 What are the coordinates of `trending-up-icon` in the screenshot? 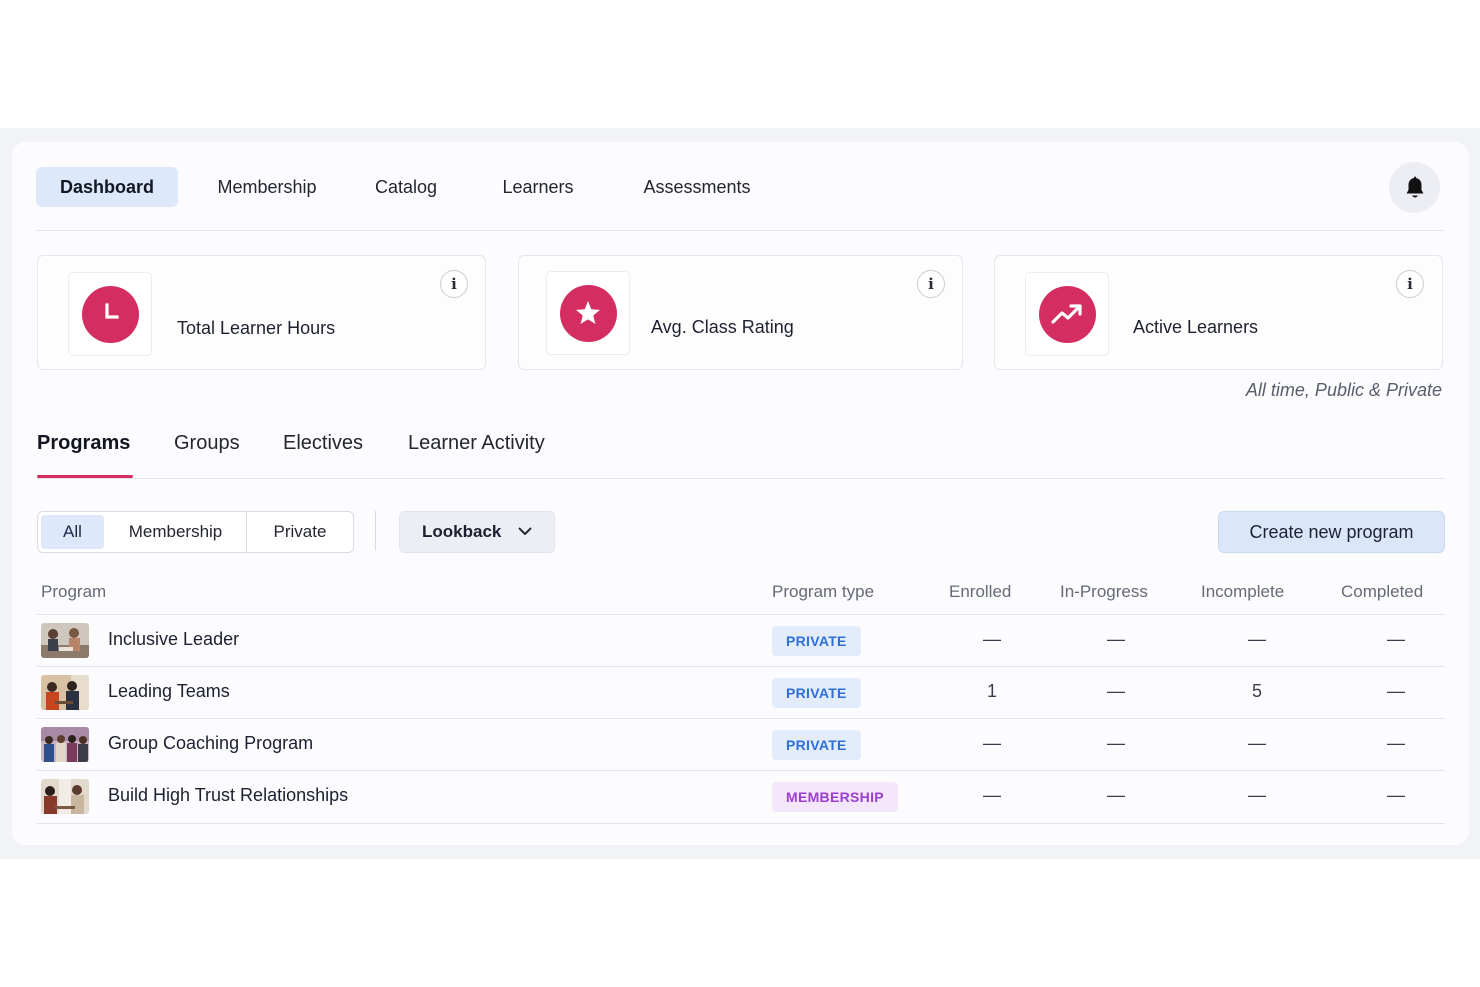 It's located at (1066, 314).